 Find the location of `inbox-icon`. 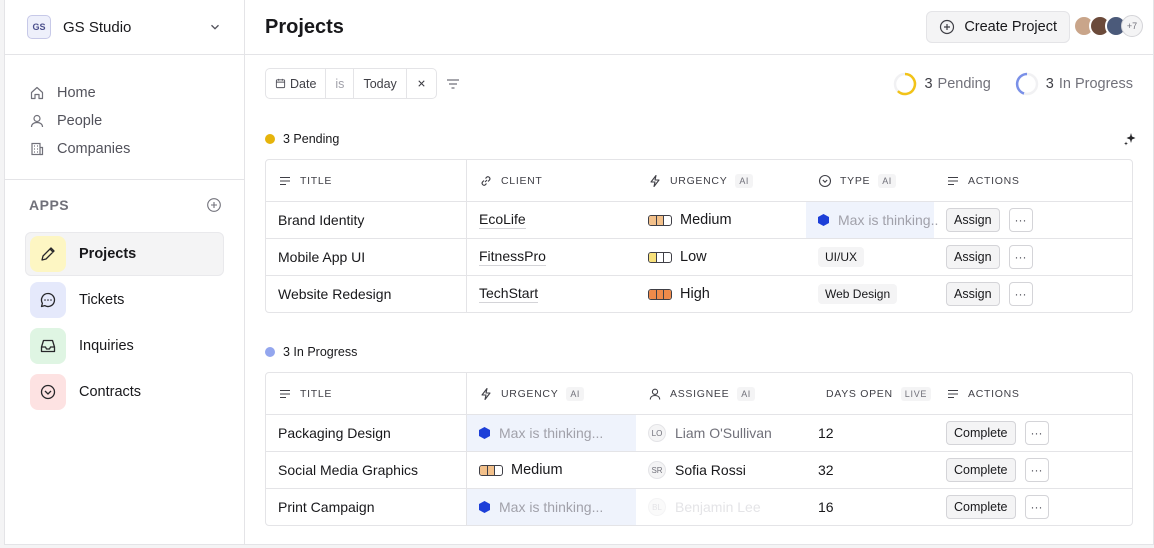

inbox-icon is located at coordinates (48, 346).